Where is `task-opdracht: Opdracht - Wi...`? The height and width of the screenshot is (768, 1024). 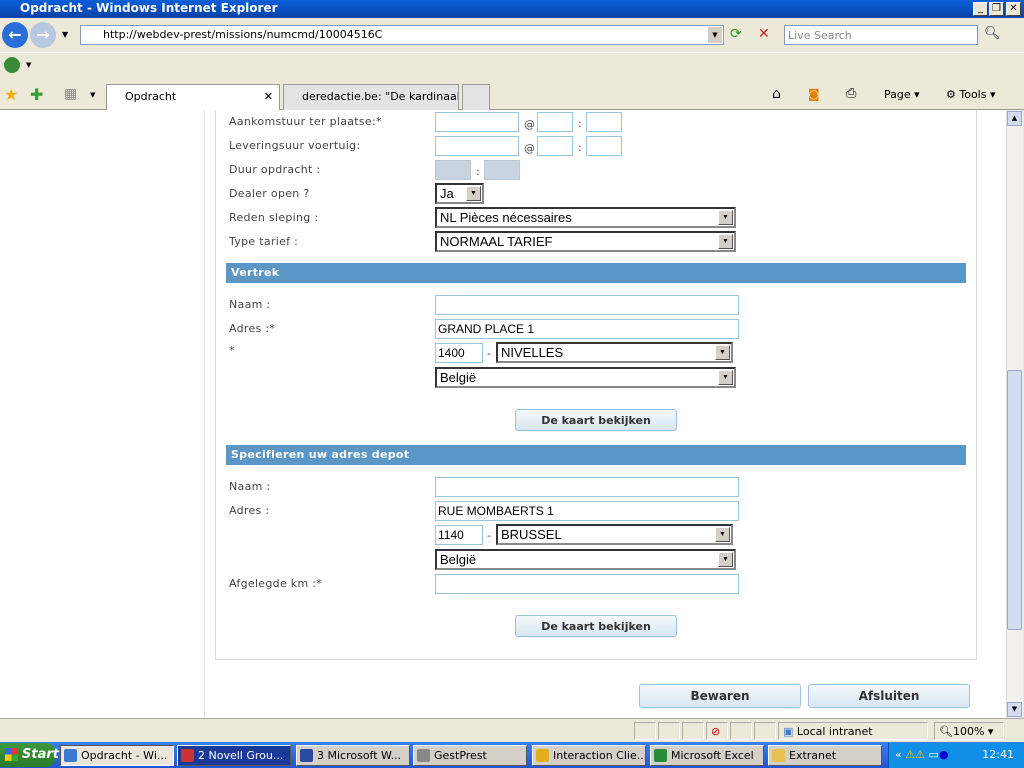 task-opdracht: Opdracht - Wi... is located at coordinates (117, 755).